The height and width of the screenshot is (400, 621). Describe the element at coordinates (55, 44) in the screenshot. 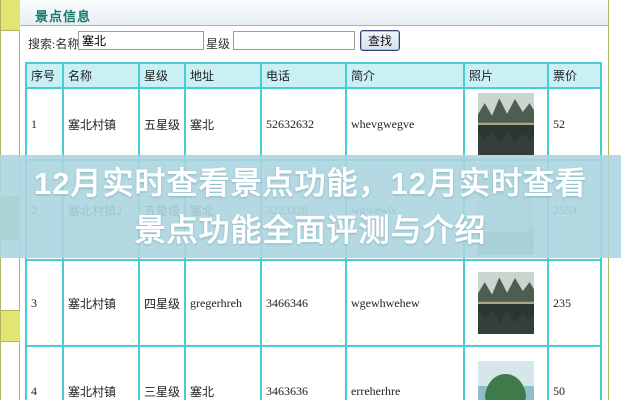

I see `search-name-label: 搜索:名称:` at that location.